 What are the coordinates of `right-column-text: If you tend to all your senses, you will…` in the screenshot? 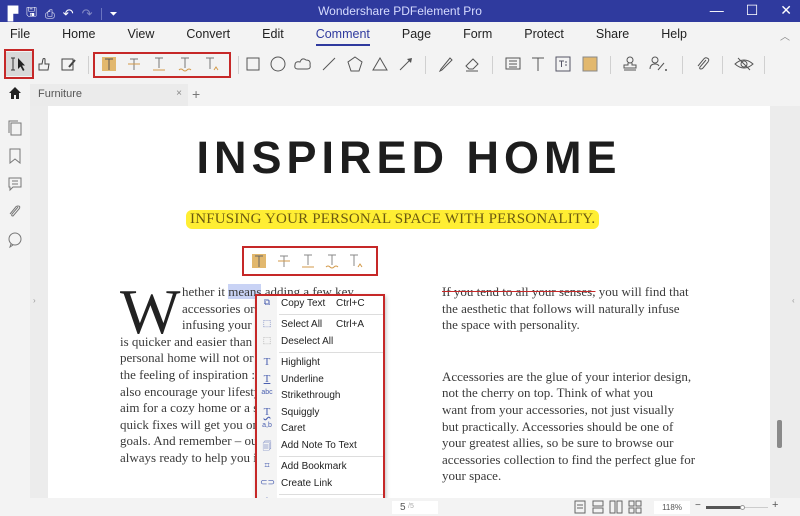 It's located at (572, 384).